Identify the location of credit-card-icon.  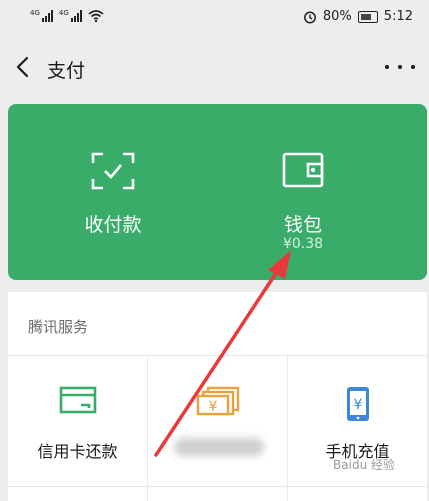
(77, 400).